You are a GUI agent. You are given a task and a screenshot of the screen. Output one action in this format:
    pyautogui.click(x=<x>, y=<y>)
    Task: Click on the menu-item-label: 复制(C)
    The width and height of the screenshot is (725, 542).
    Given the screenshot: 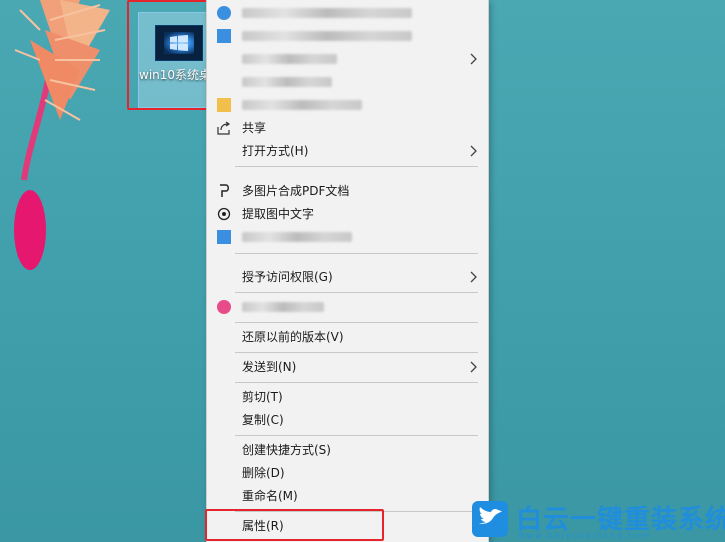 What is the action you would take?
    pyautogui.click(x=263, y=420)
    